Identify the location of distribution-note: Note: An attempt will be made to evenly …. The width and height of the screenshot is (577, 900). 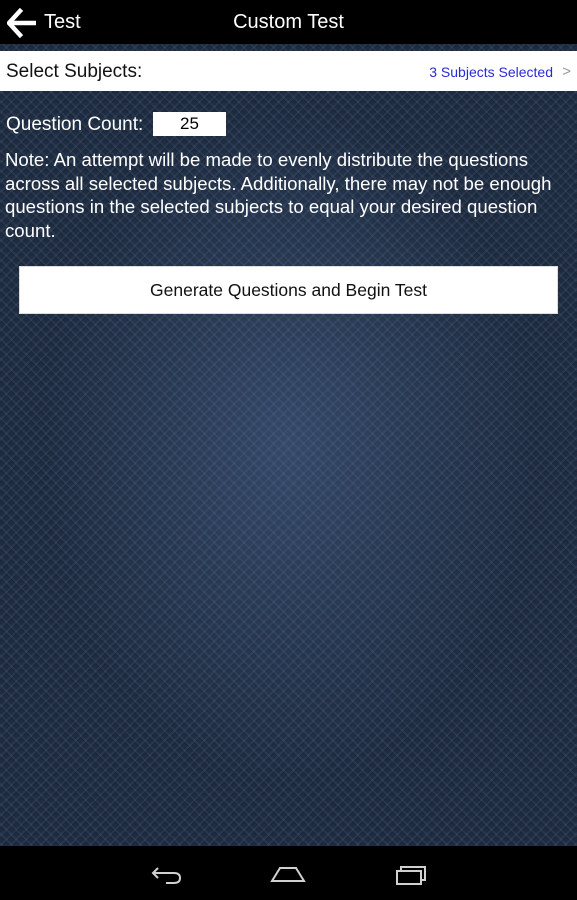
(278, 195).